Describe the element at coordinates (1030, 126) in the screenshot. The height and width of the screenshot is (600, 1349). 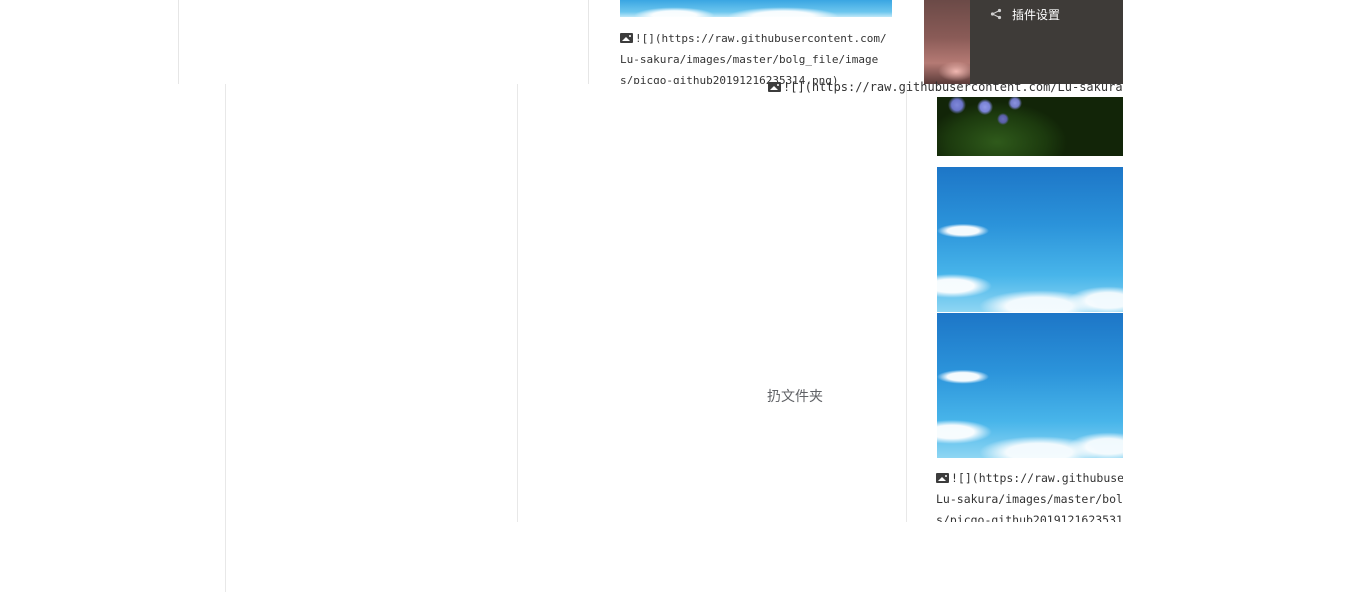
I see `gallery-image-flower` at that location.